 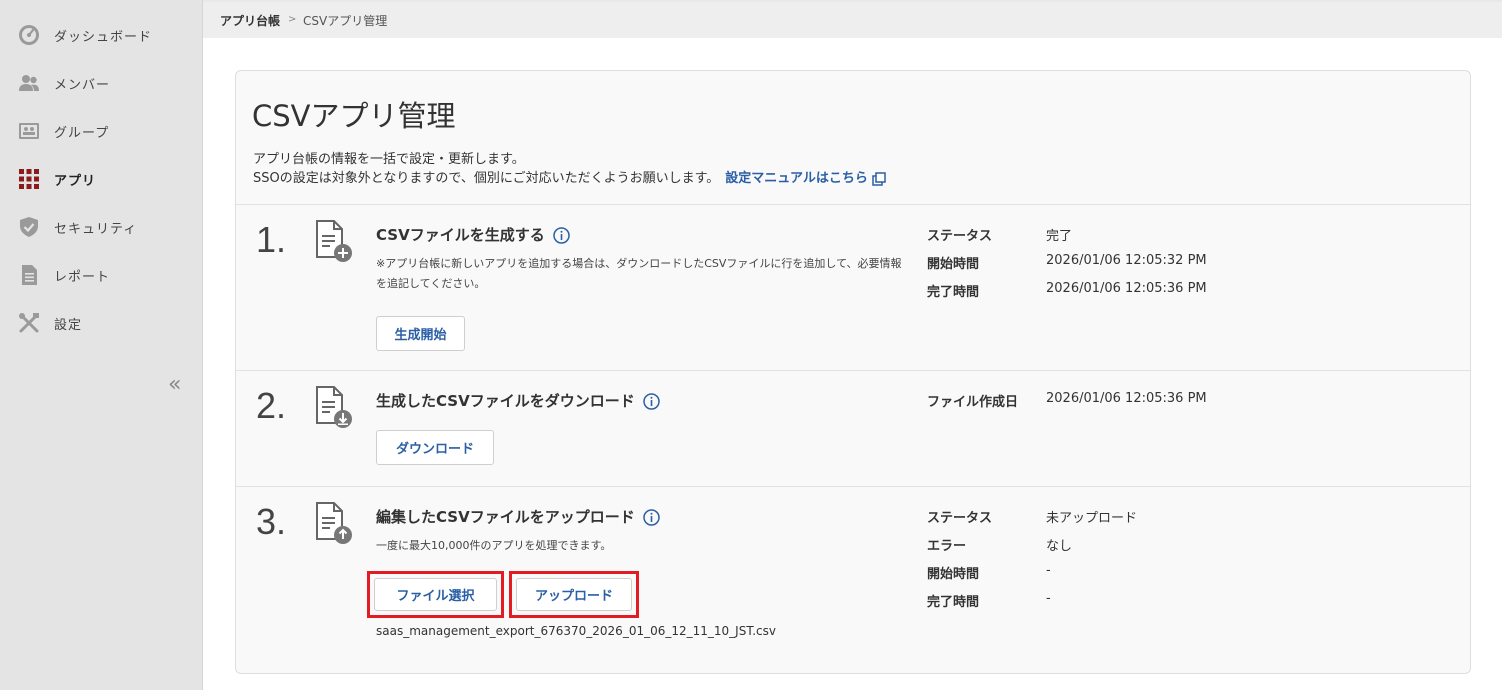 I want to click on sidebar-item-label: アプリ, so click(x=75, y=181).